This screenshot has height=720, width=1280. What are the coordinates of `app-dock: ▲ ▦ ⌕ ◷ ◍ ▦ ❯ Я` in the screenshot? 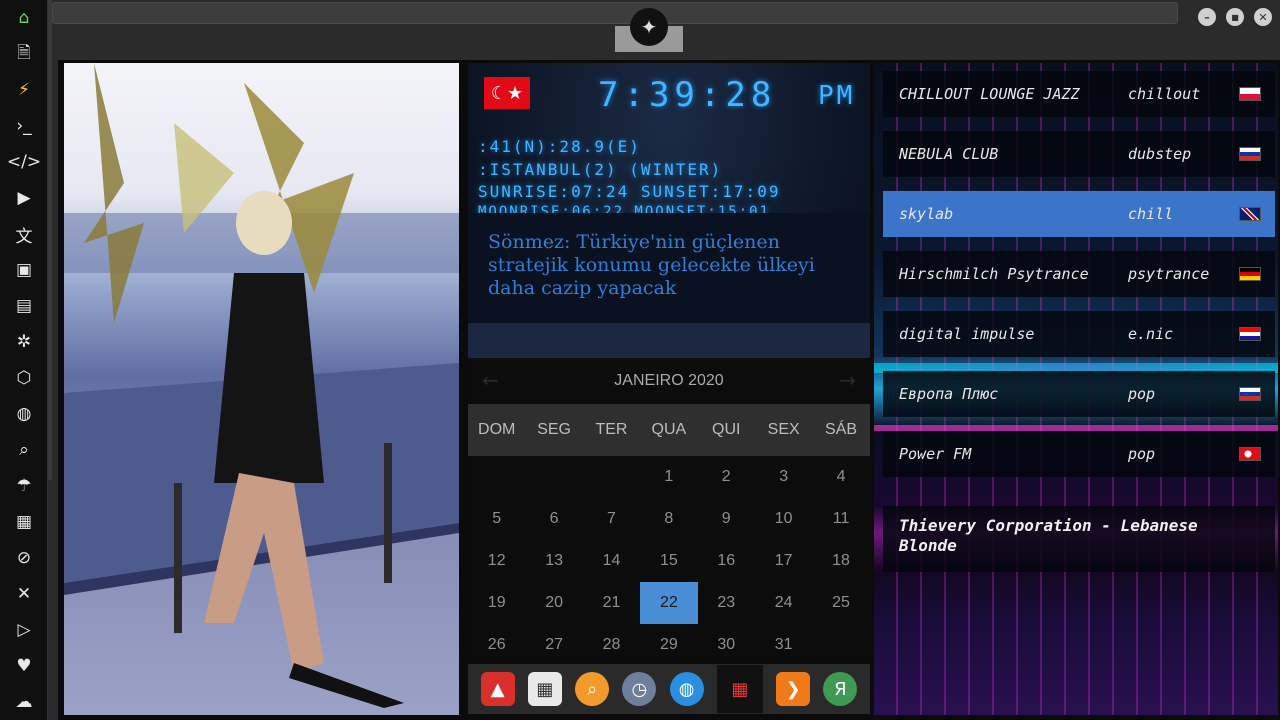 It's located at (669, 689).